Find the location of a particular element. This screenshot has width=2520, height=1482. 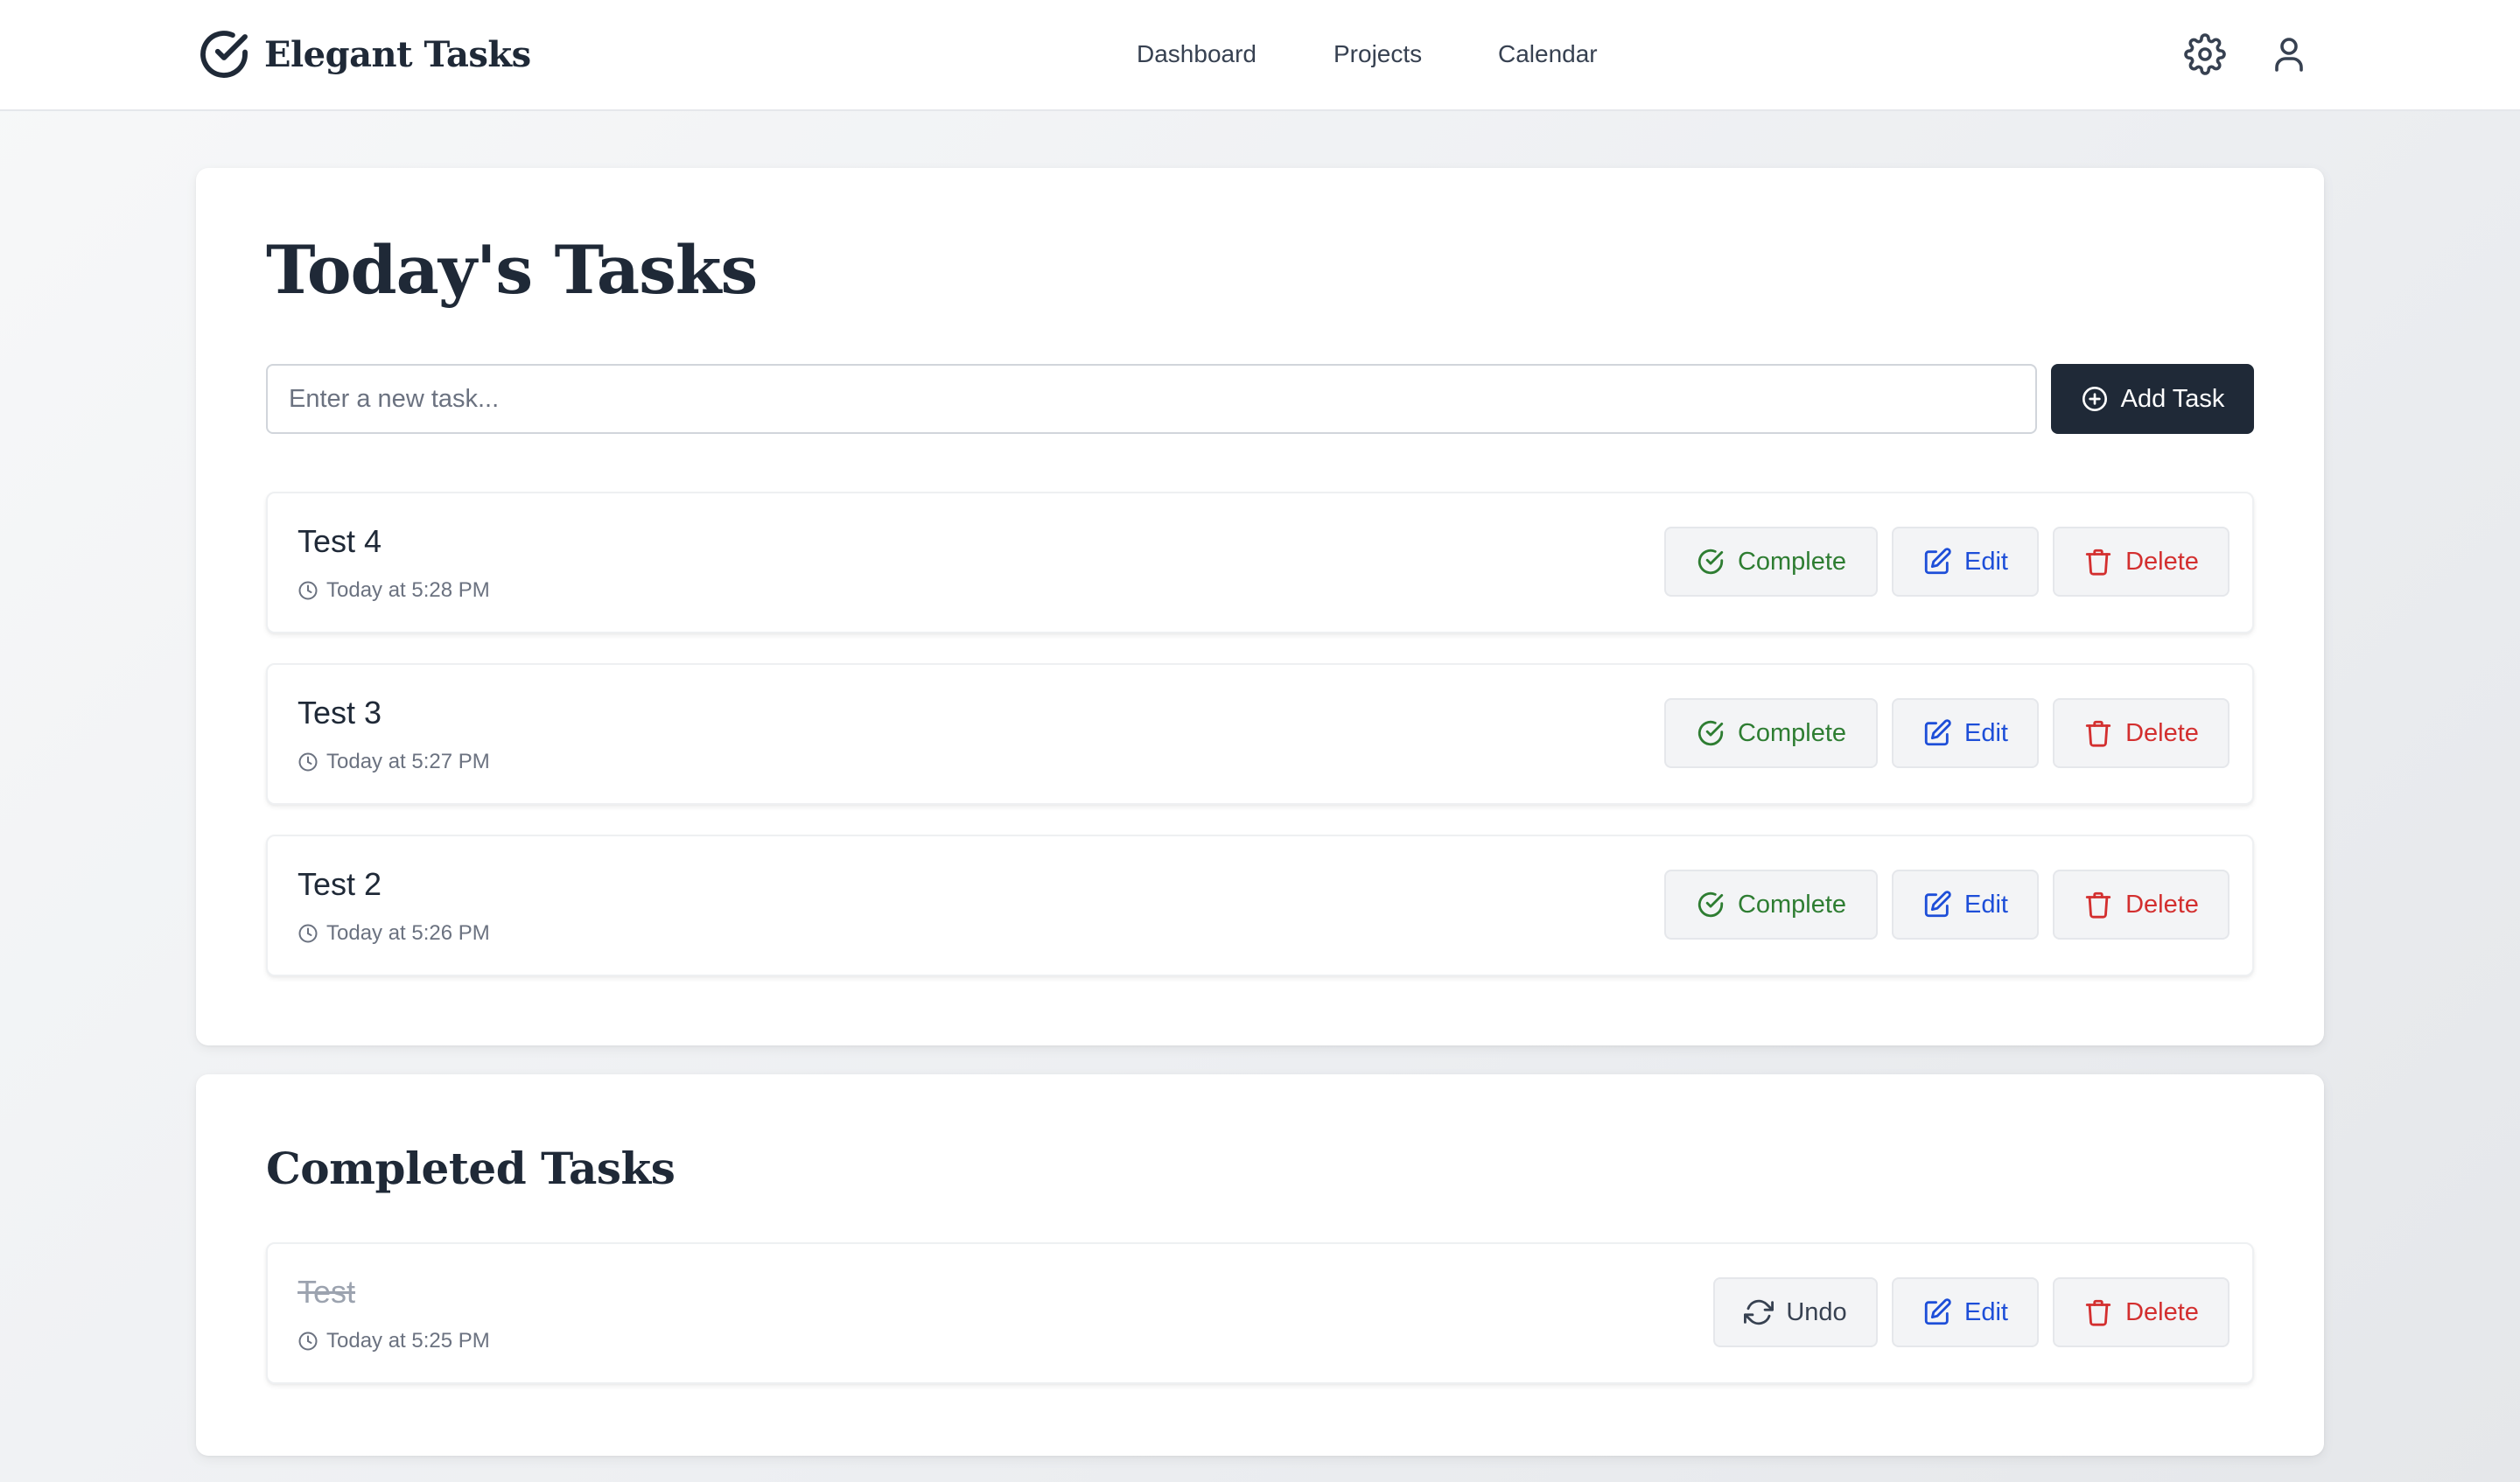

gear-icon is located at coordinates (2205, 54).